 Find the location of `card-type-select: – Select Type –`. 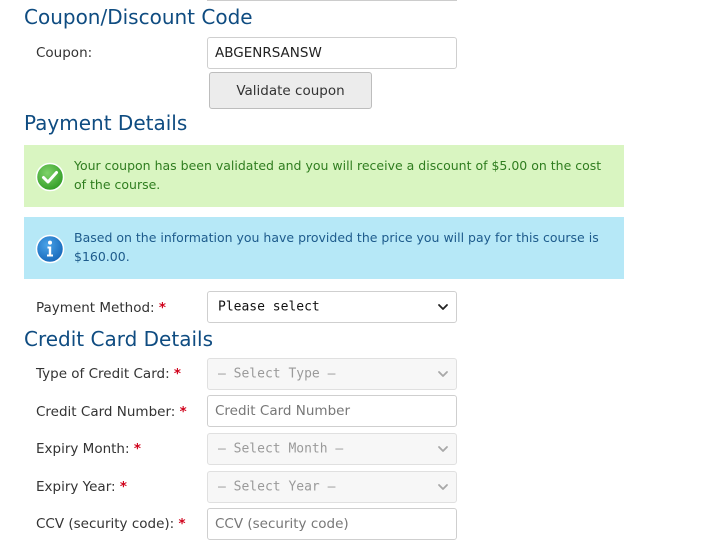

card-type-select: – Select Type – is located at coordinates (332, 374).